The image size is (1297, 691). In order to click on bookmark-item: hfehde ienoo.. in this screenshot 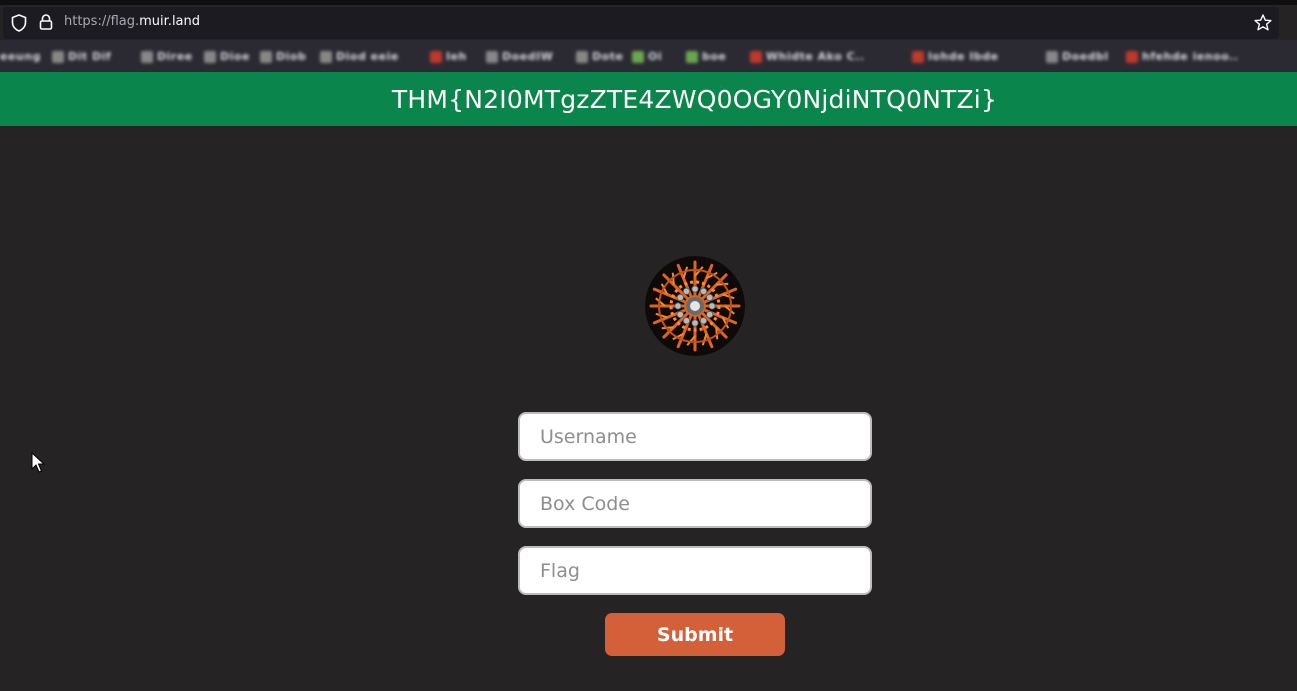, I will do `click(1182, 56)`.